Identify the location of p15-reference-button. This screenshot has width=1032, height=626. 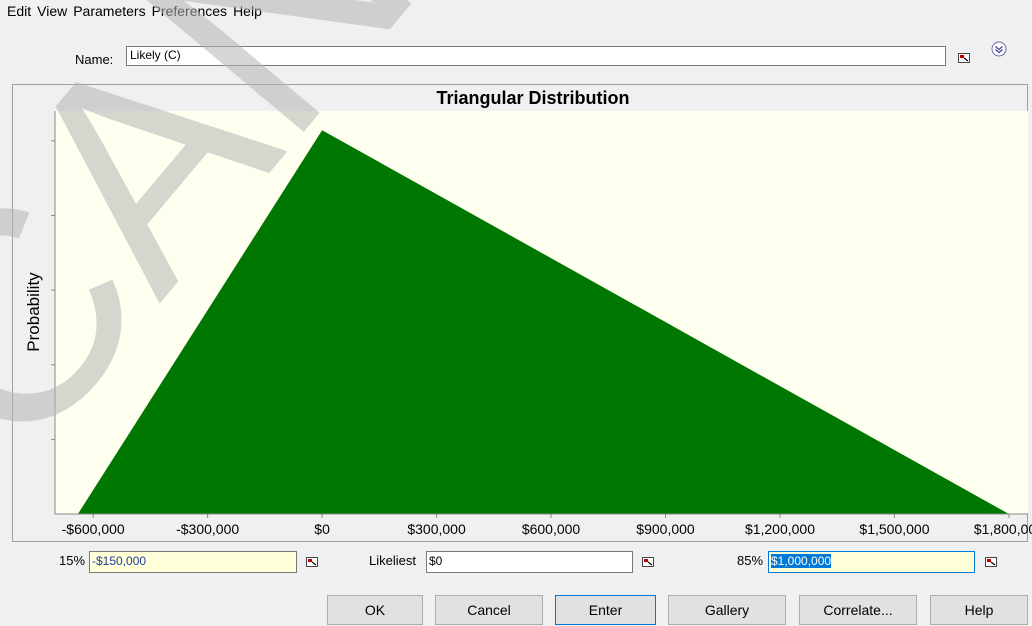
(312, 562).